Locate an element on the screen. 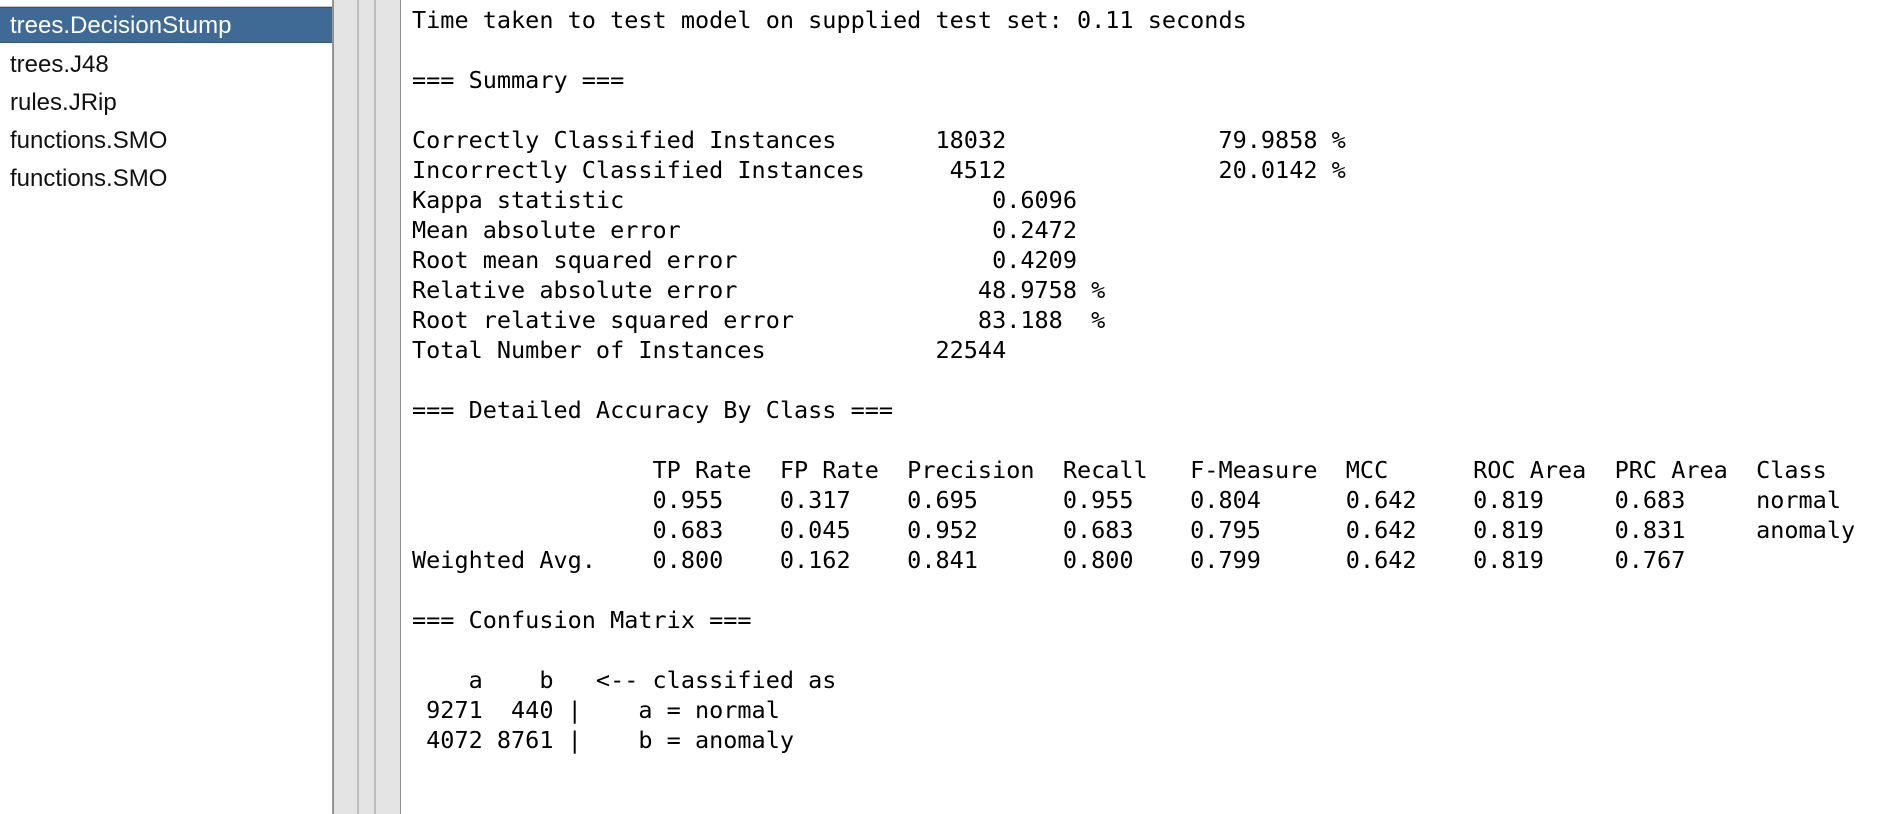 The width and height of the screenshot is (1880, 814). panel-splitter is located at coordinates (366, 407).